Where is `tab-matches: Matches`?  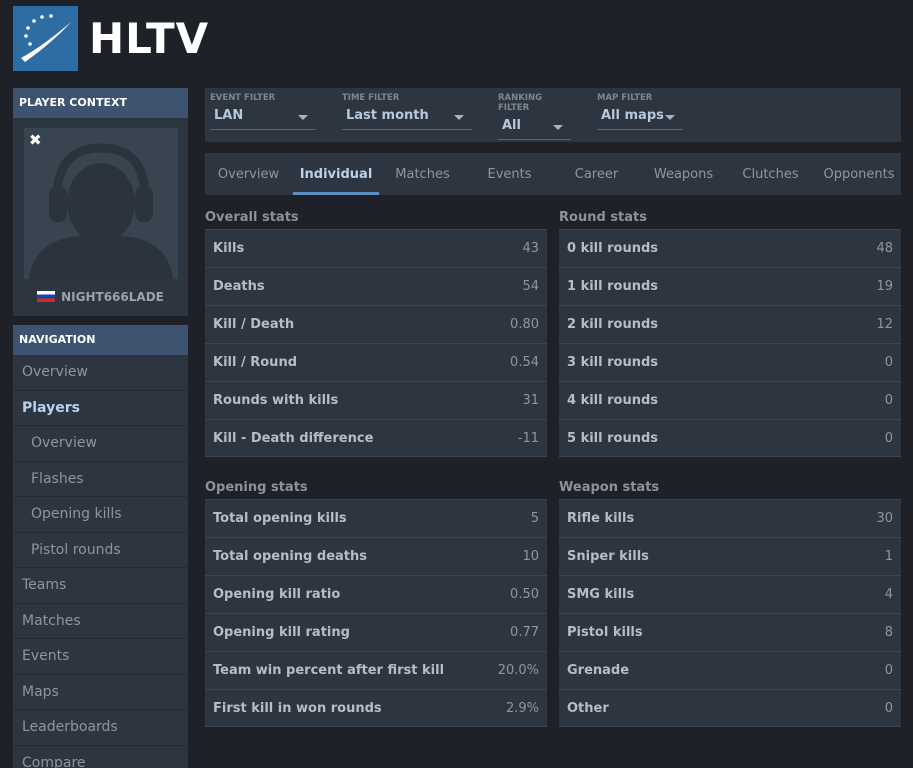 tab-matches: Matches is located at coordinates (422, 174).